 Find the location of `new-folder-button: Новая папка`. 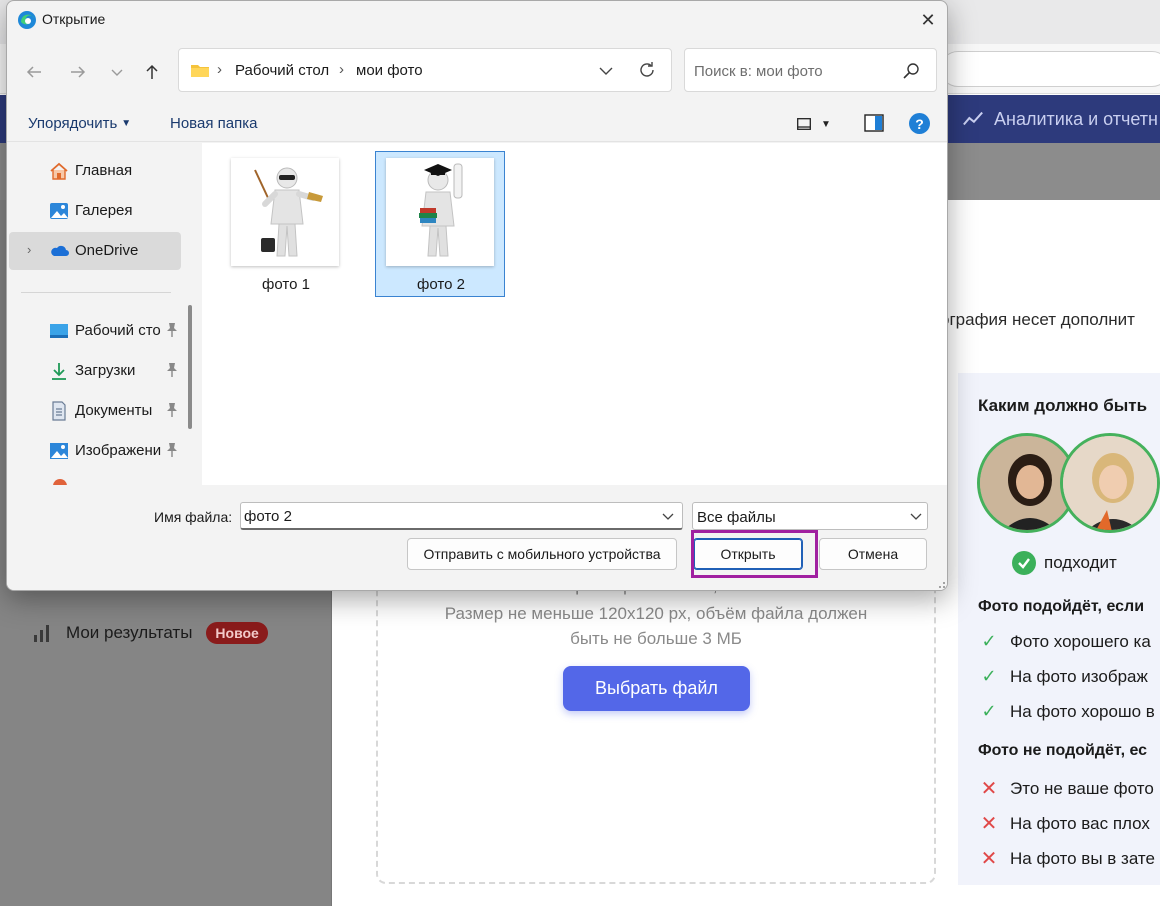

new-folder-button: Новая папка is located at coordinates (213, 123).